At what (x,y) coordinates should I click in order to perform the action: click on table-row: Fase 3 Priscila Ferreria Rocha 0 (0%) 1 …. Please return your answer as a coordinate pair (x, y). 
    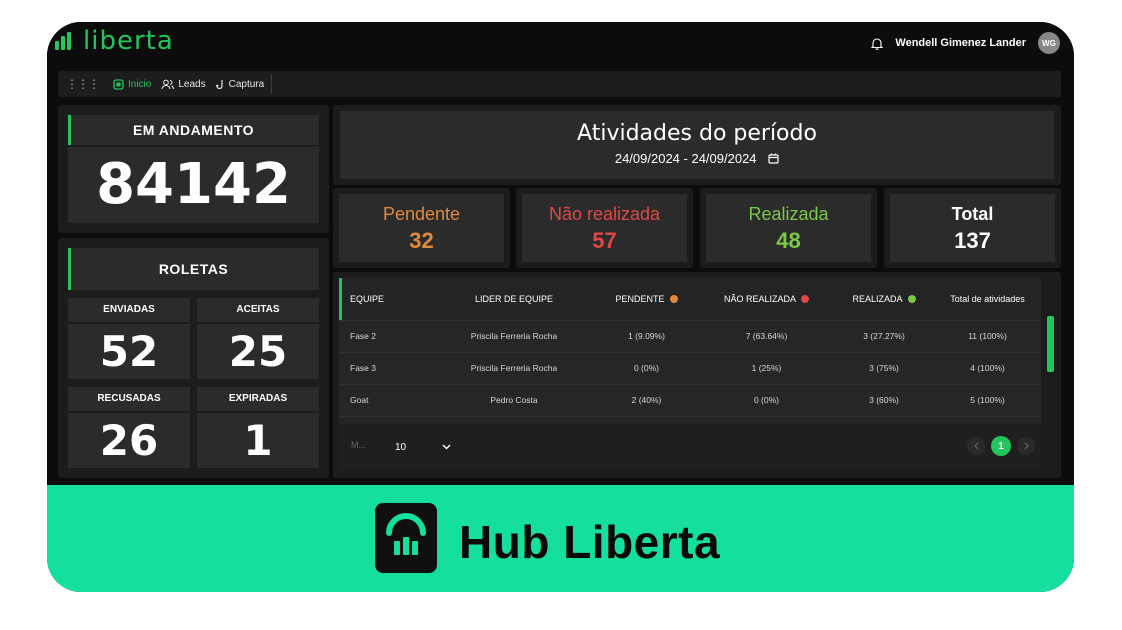
    Looking at the image, I should click on (690, 367).